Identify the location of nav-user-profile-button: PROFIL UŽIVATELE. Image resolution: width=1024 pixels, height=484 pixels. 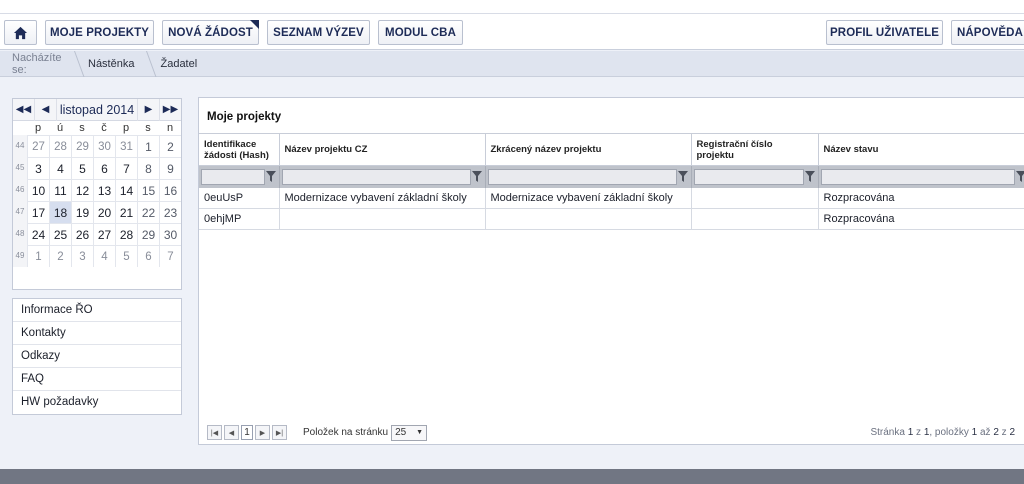
(884, 32).